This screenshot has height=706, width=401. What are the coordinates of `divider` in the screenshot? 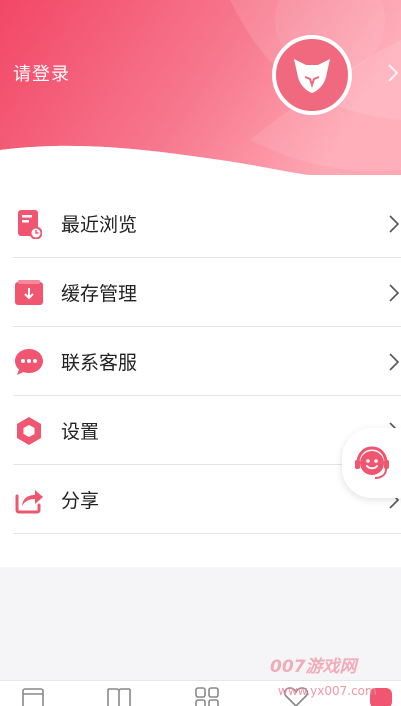 It's located at (207, 533).